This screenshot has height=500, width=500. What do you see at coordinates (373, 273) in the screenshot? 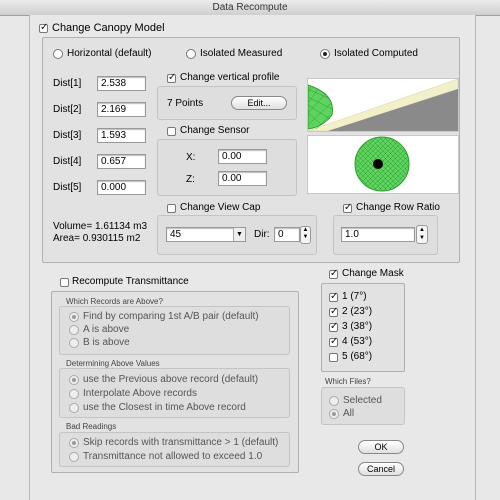
I see `change-mask-label: Change Mask` at bounding box center [373, 273].